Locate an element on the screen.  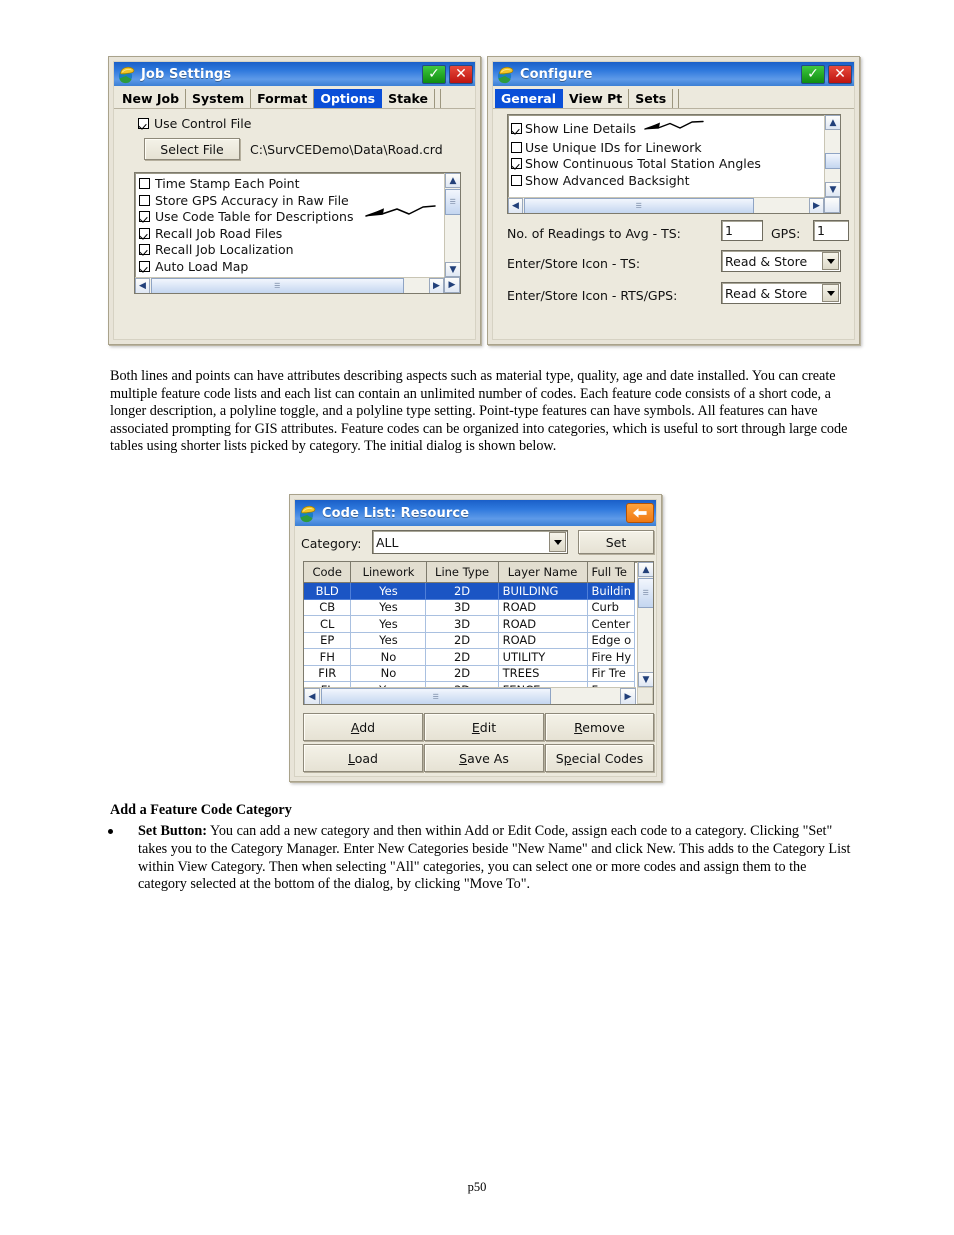
option-row: Store GPS Accuracy in Raw File is located at coordinates (290, 200).